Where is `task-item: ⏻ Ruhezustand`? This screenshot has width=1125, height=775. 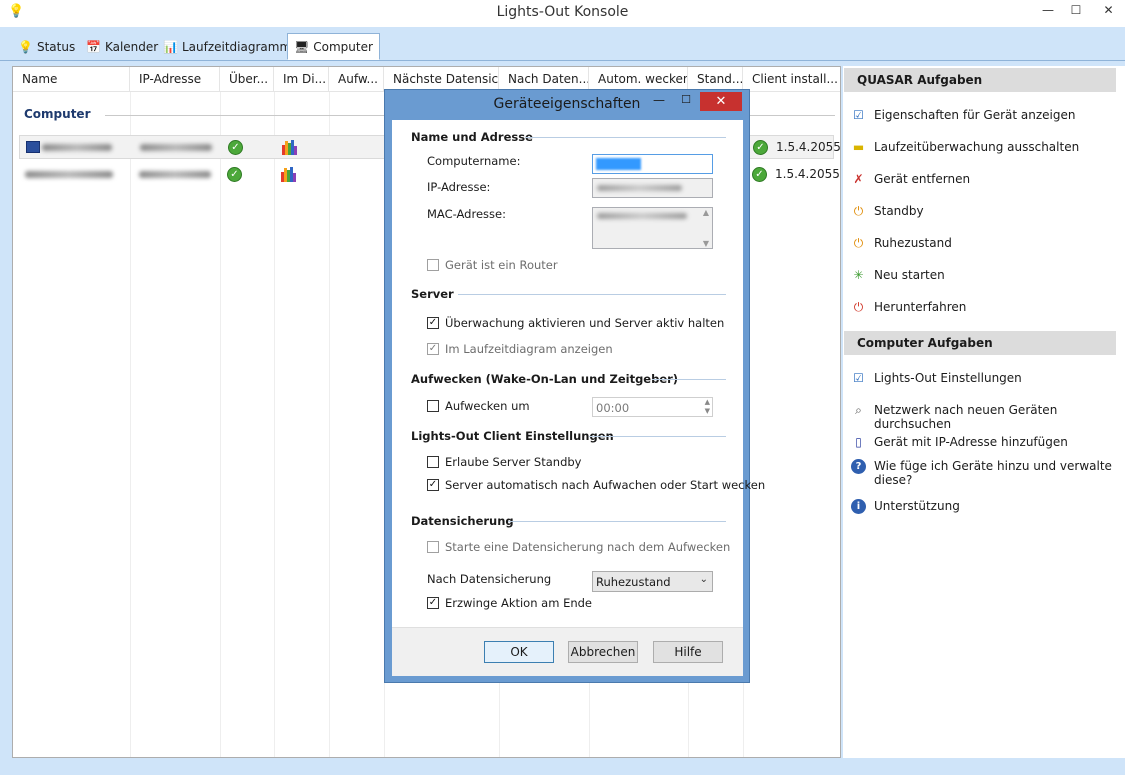 task-item: ⏻ Ruhezustand is located at coordinates (982, 243).